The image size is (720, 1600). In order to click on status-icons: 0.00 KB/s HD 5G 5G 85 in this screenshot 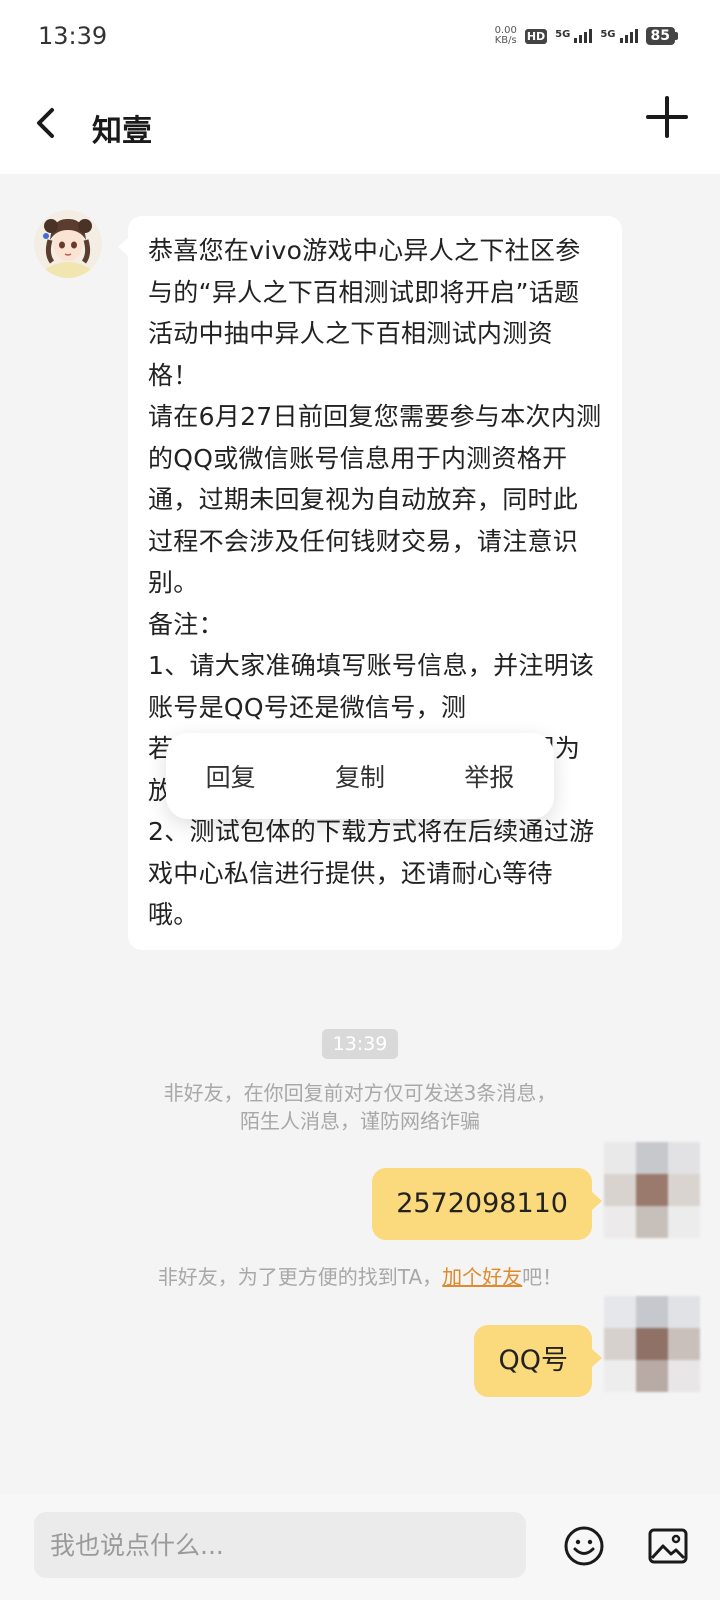, I will do `click(586, 36)`.